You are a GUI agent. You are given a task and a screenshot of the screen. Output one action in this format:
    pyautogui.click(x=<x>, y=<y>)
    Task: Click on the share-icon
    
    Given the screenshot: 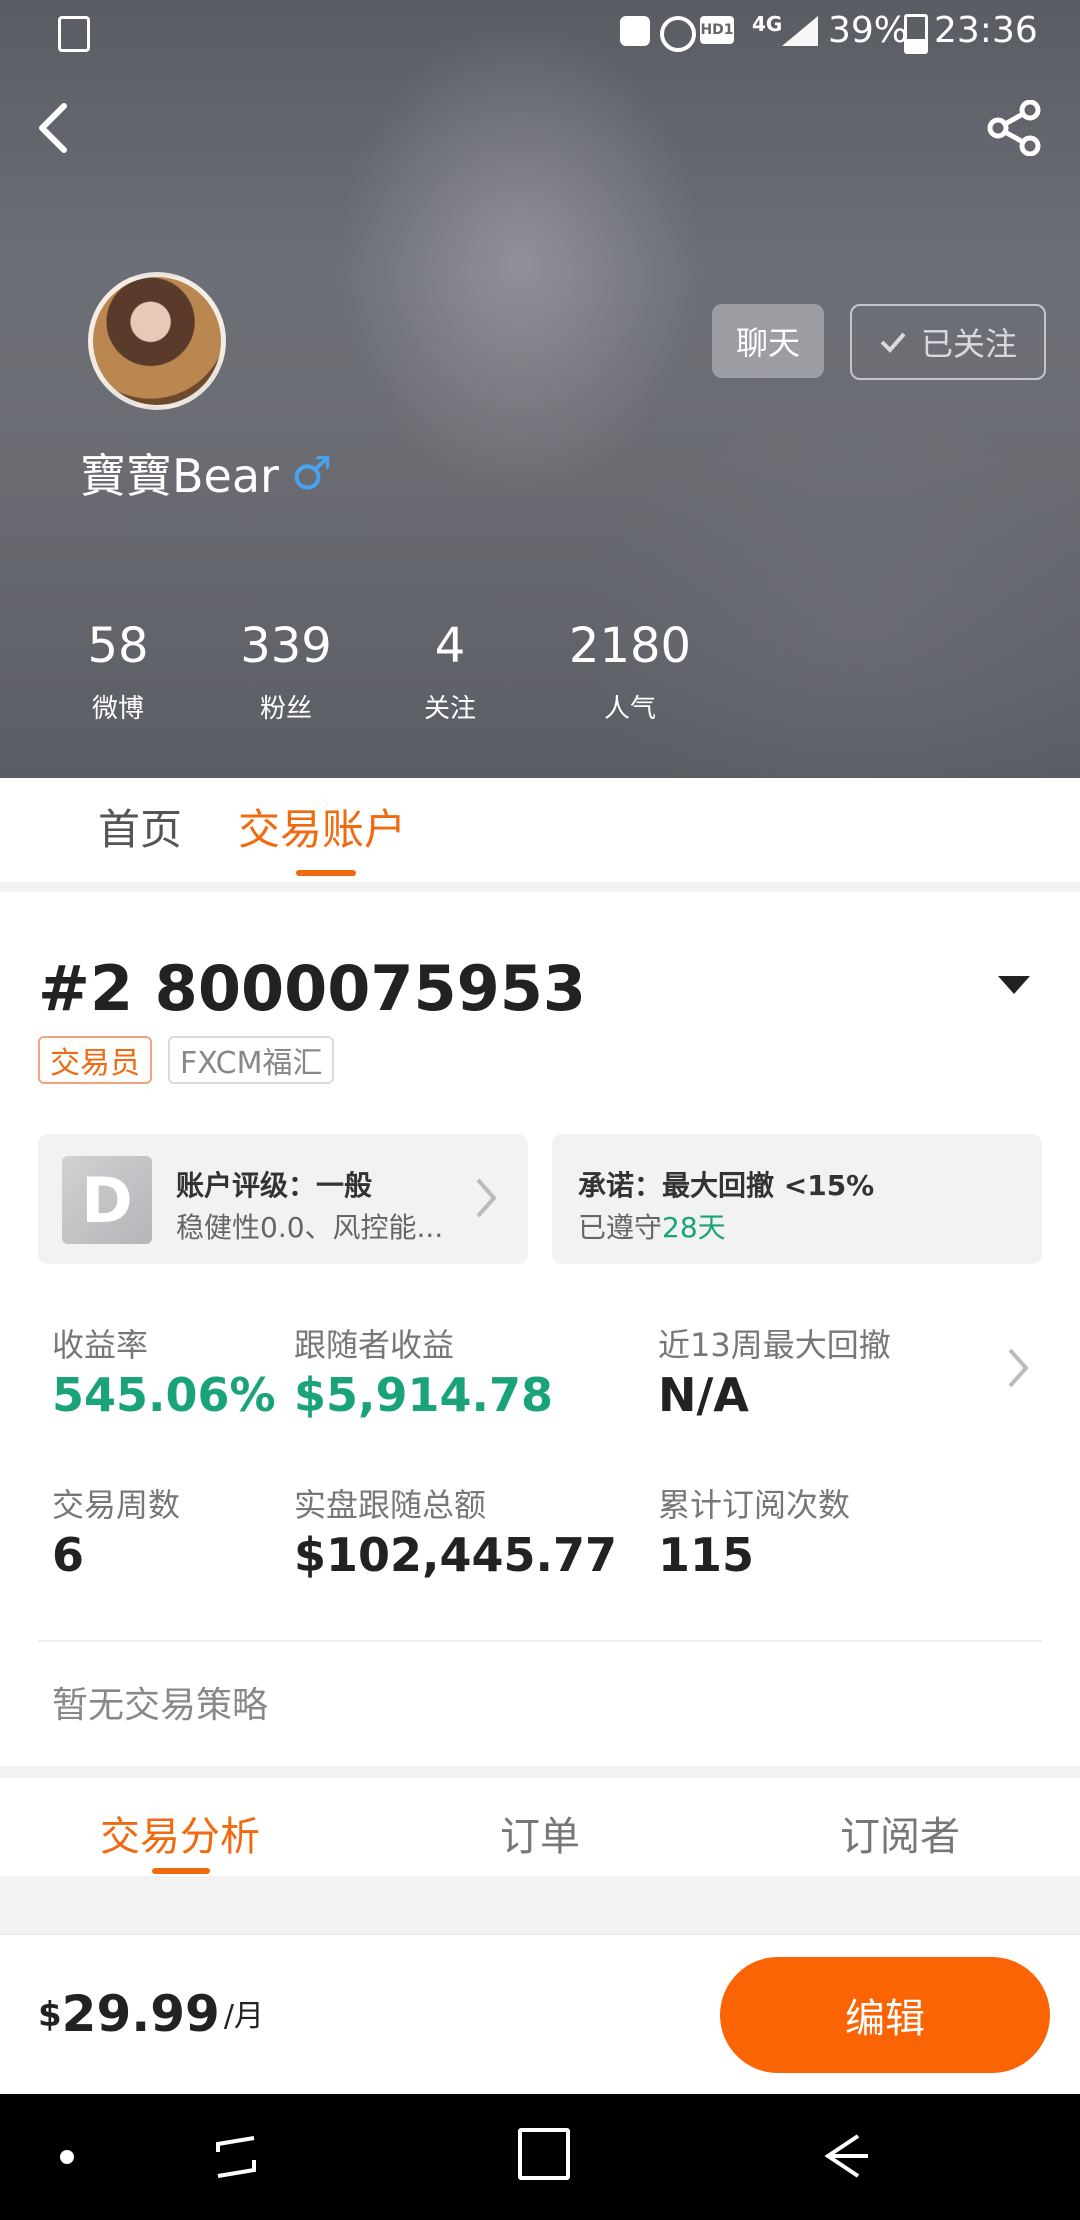 What is the action you would take?
    pyautogui.click(x=1014, y=128)
    